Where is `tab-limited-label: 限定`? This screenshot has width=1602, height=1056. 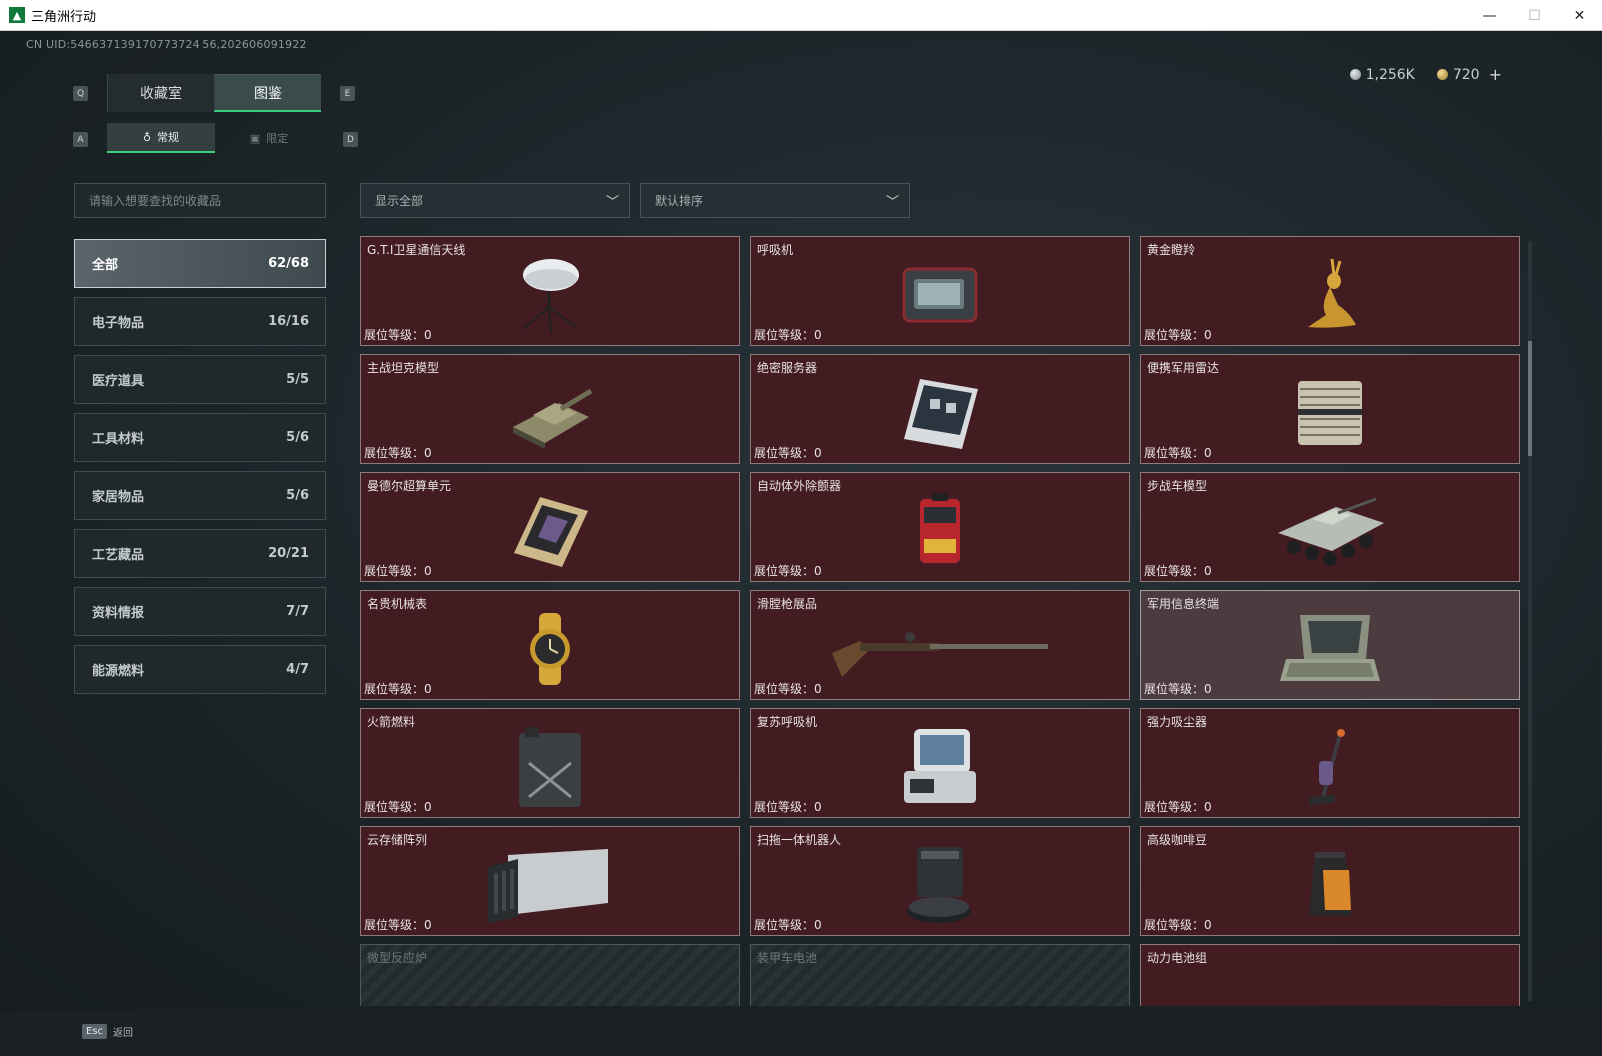 tab-limited-label: 限定 is located at coordinates (277, 138).